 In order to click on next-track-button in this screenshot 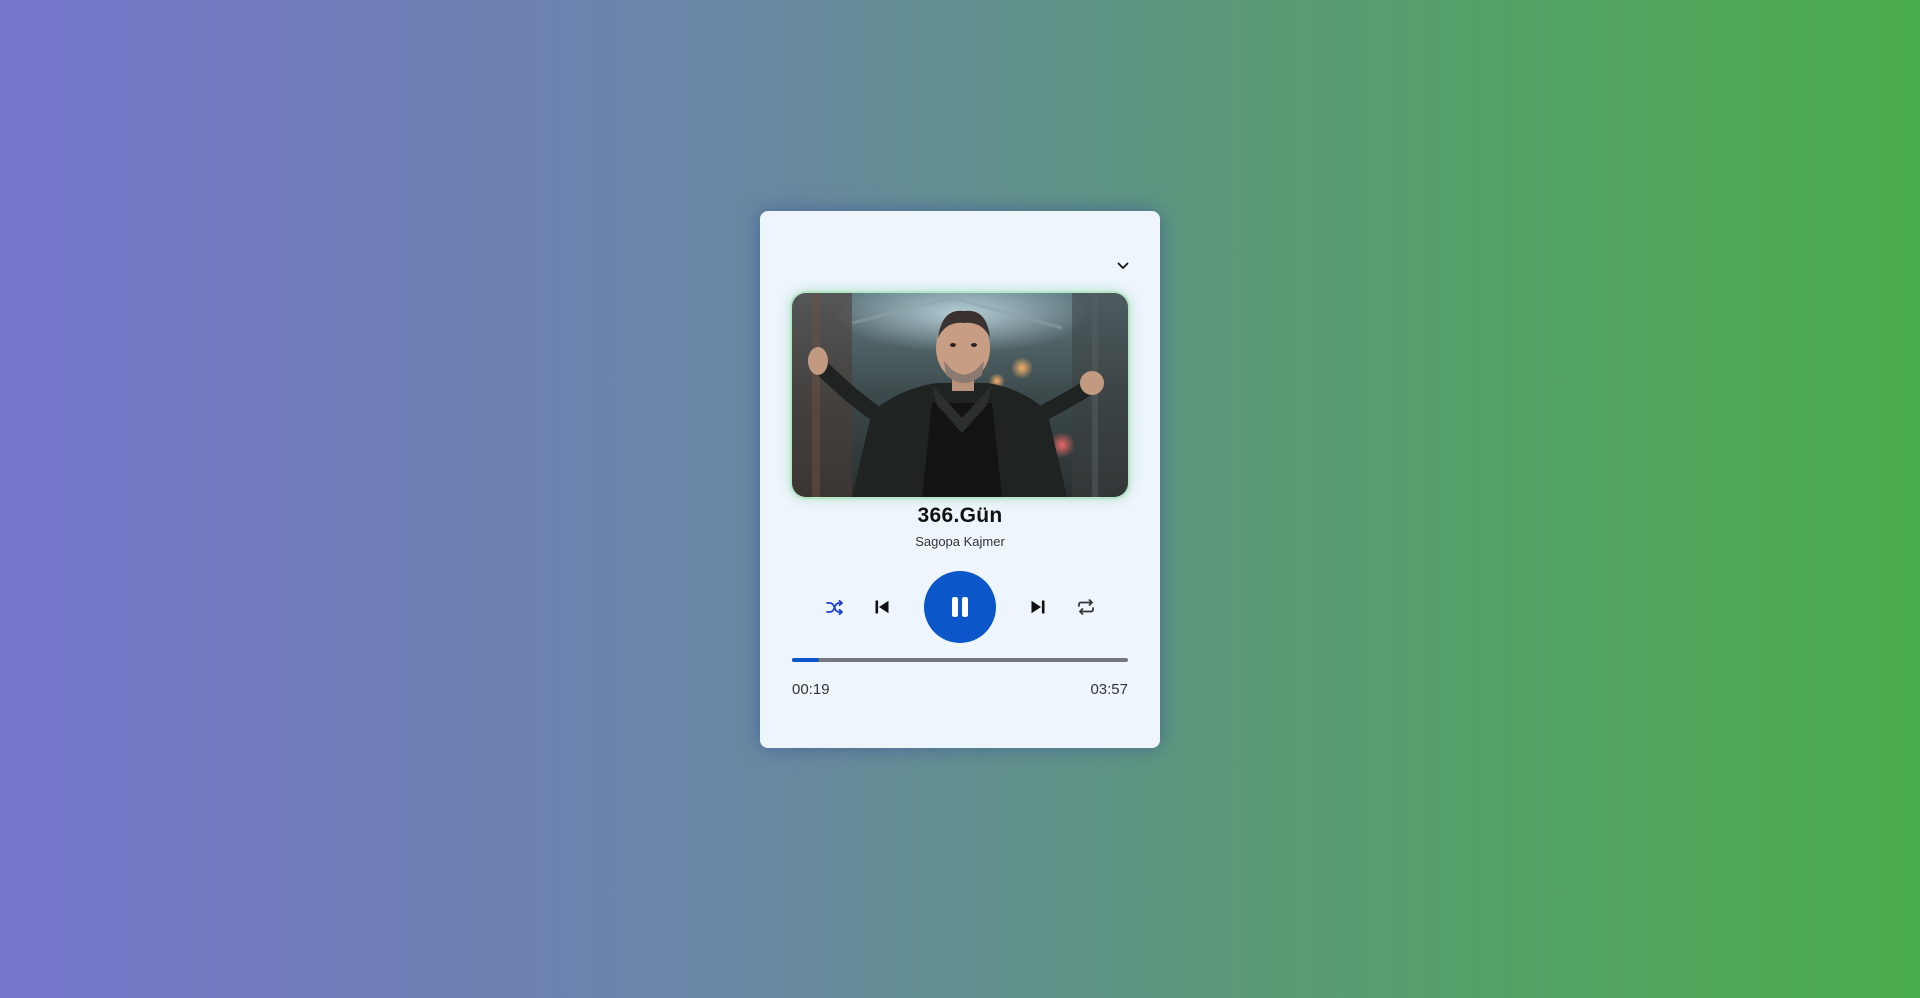, I will do `click(1038, 607)`.